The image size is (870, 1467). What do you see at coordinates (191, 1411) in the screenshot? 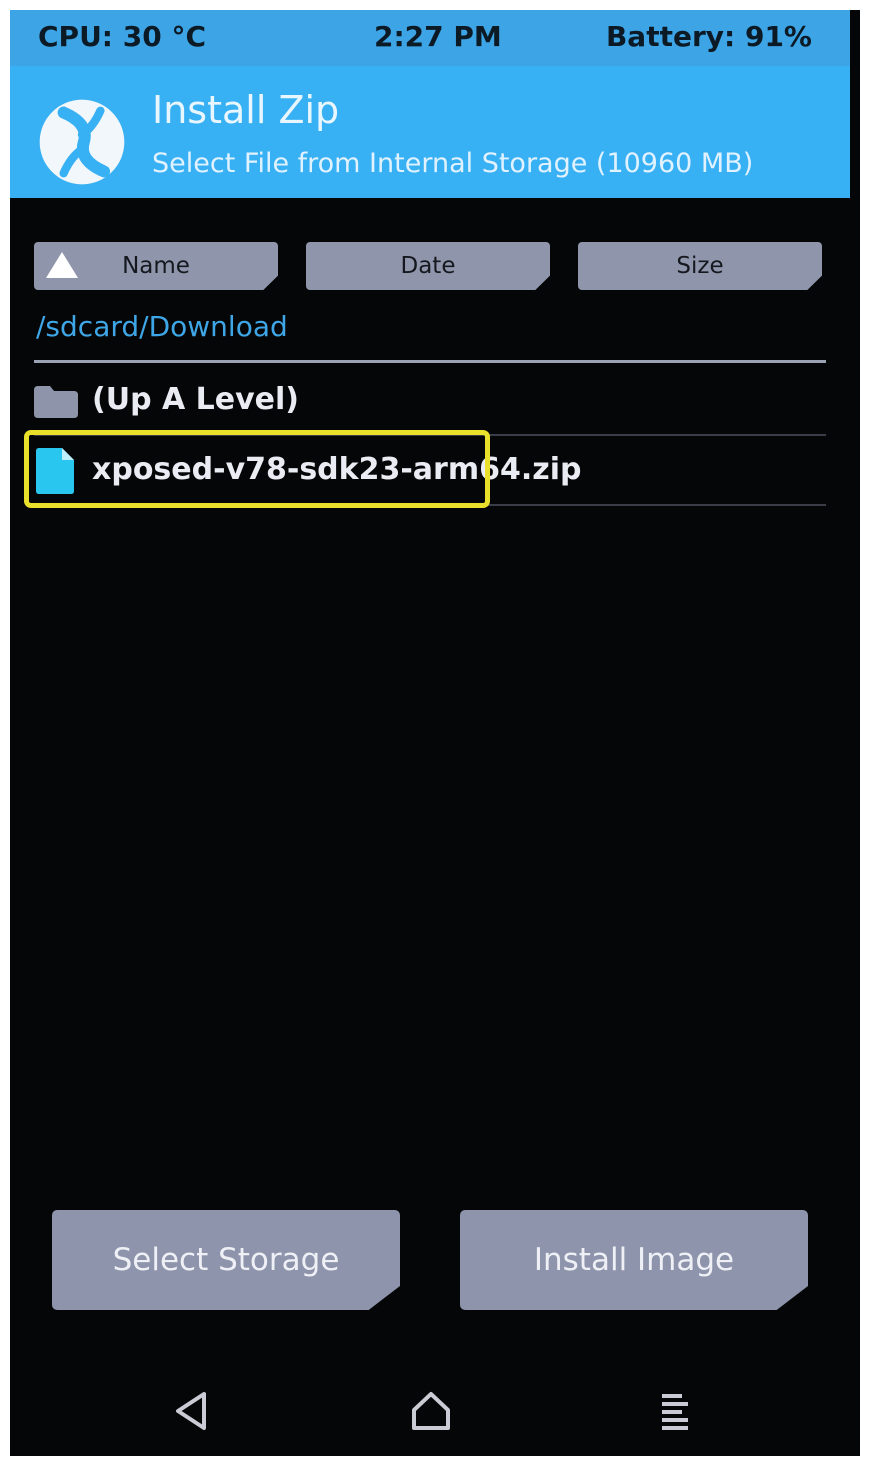
I see `back-icon` at bounding box center [191, 1411].